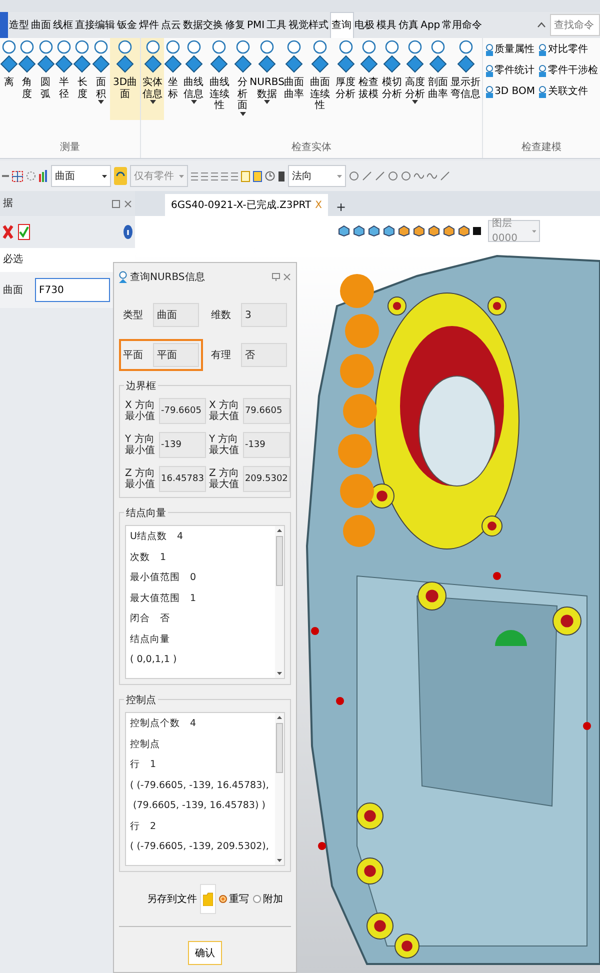 This screenshot has width=600, height=973. I want to click on ribbon-button: 质量属性, so click(509, 49).